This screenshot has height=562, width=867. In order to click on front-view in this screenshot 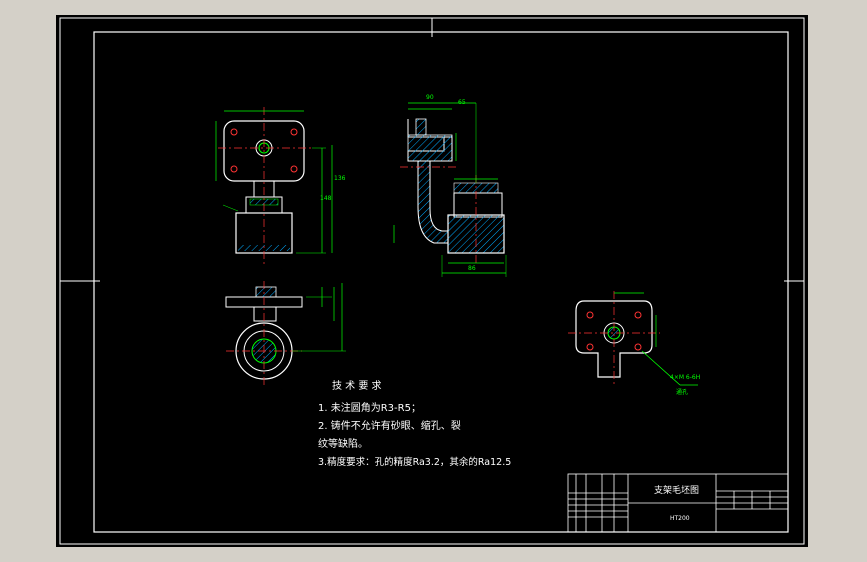, I will do `click(274, 186)`.